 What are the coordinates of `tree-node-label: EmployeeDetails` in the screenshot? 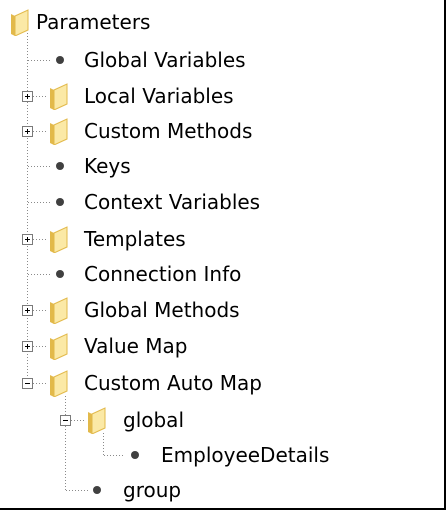 It's located at (245, 455).